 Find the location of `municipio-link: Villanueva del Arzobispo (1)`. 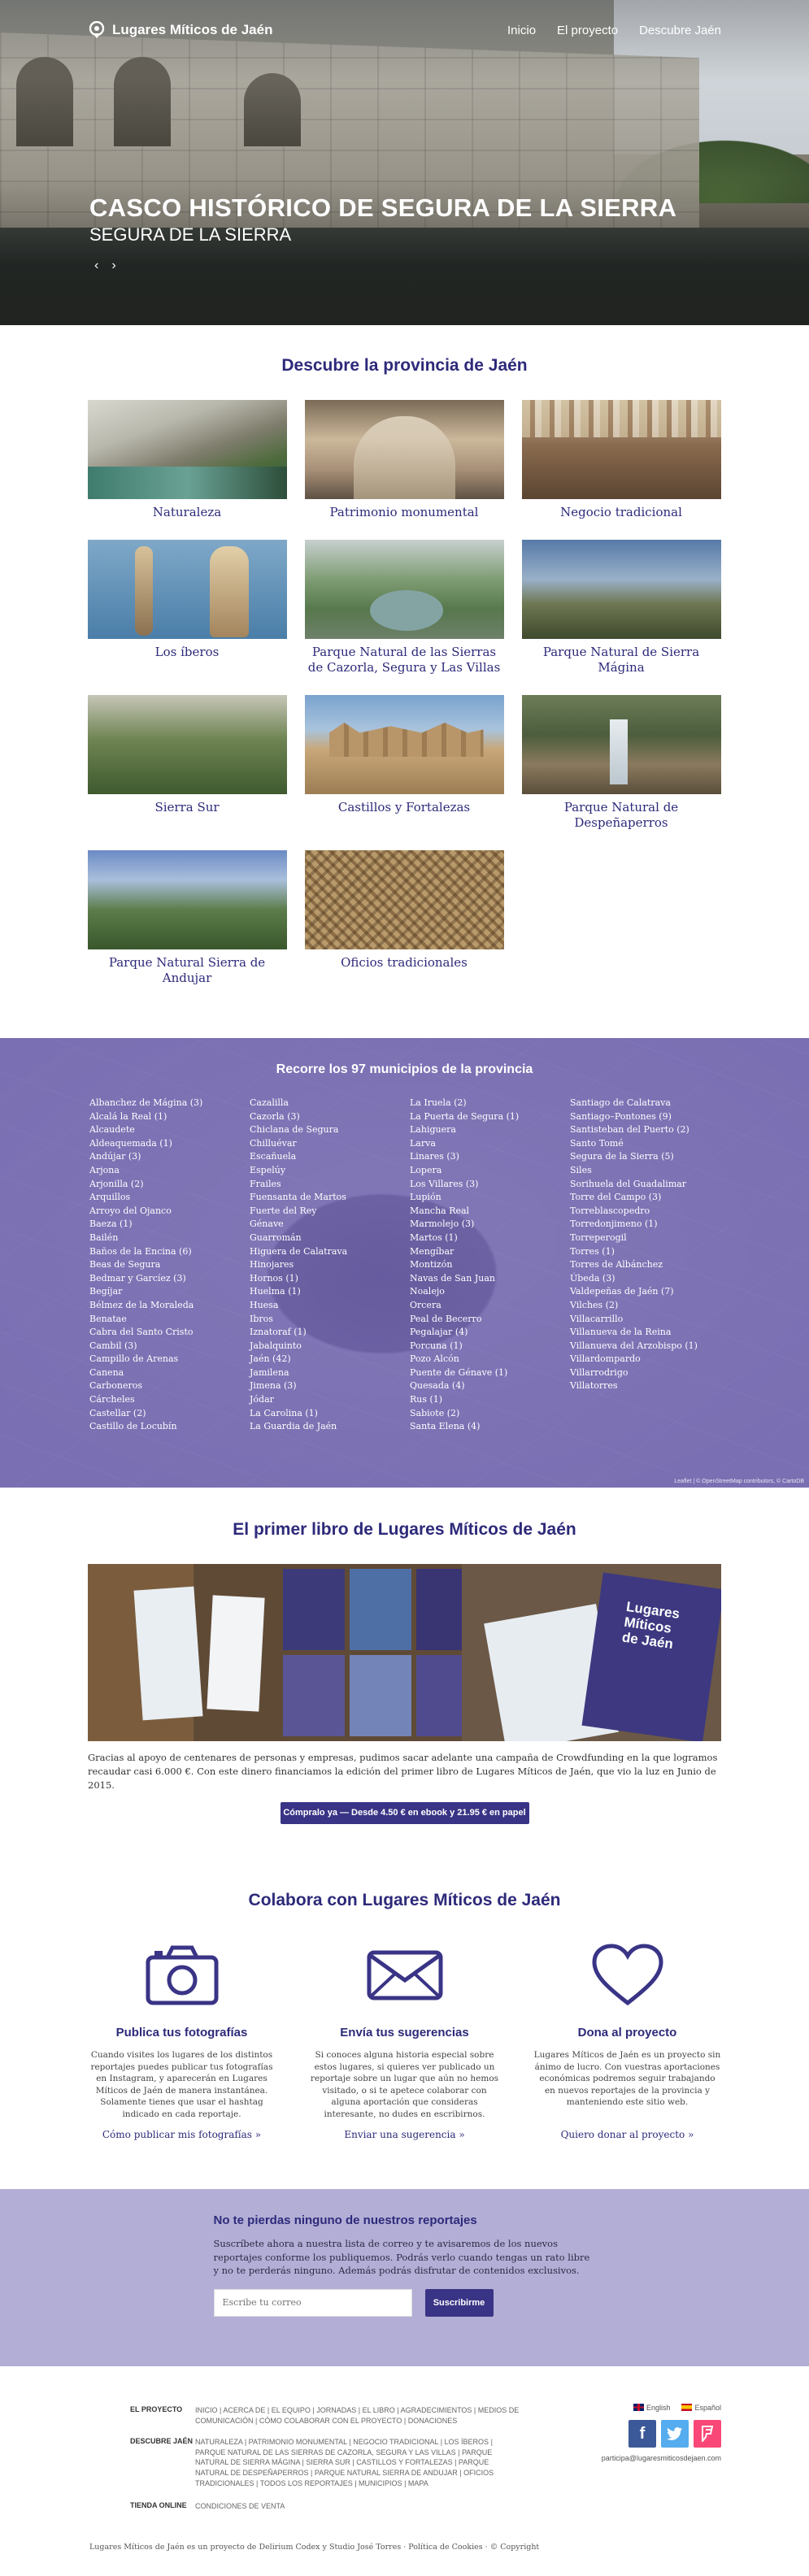

municipio-link: Villanueva del Arzobispo (1) is located at coordinates (650, 1346).